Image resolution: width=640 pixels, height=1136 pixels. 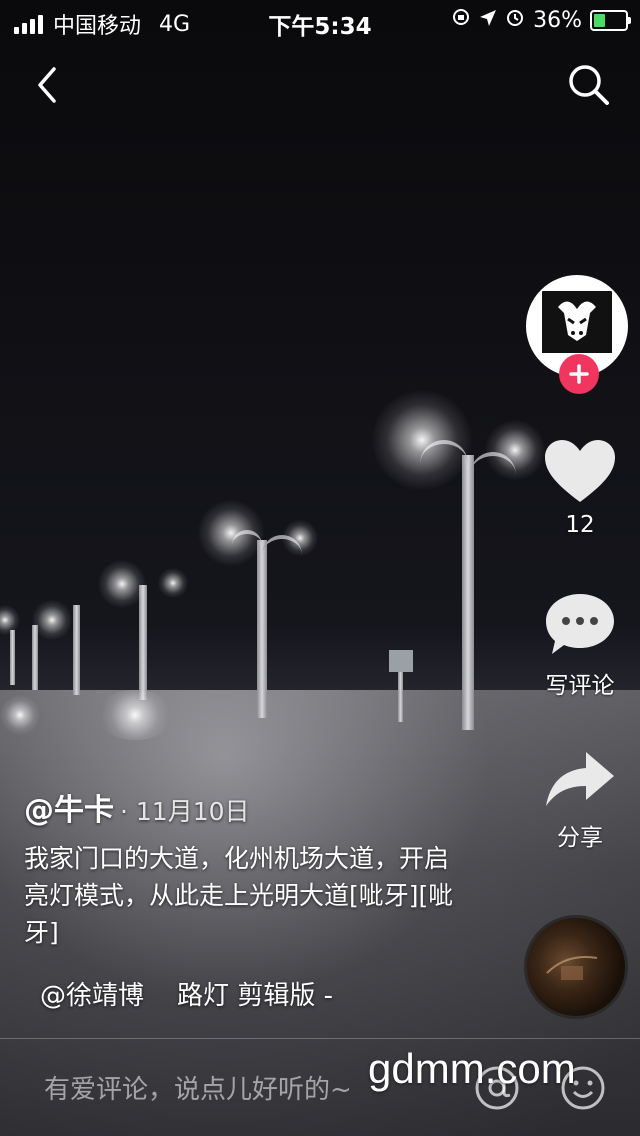 I want to click on battery-icon, so click(x=610, y=20).